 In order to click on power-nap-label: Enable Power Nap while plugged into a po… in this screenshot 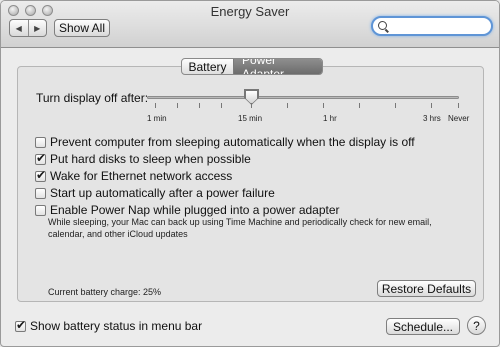, I will do `click(195, 210)`.